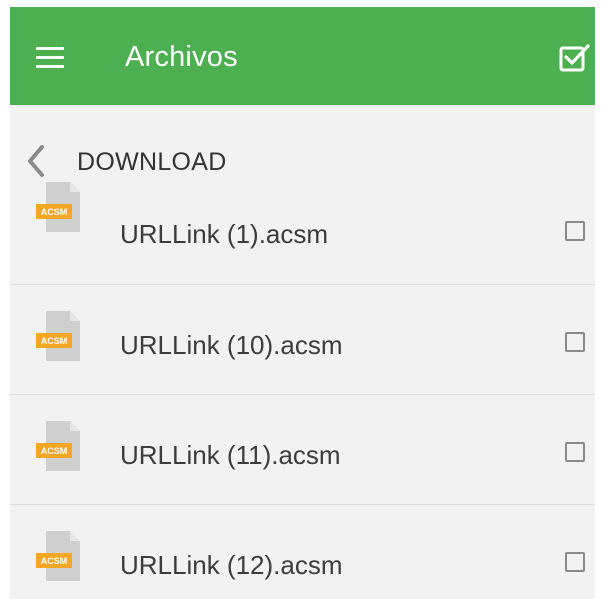 This screenshot has width=605, height=599. I want to click on file-name: URLLink (1).acsm, so click(224, 234).